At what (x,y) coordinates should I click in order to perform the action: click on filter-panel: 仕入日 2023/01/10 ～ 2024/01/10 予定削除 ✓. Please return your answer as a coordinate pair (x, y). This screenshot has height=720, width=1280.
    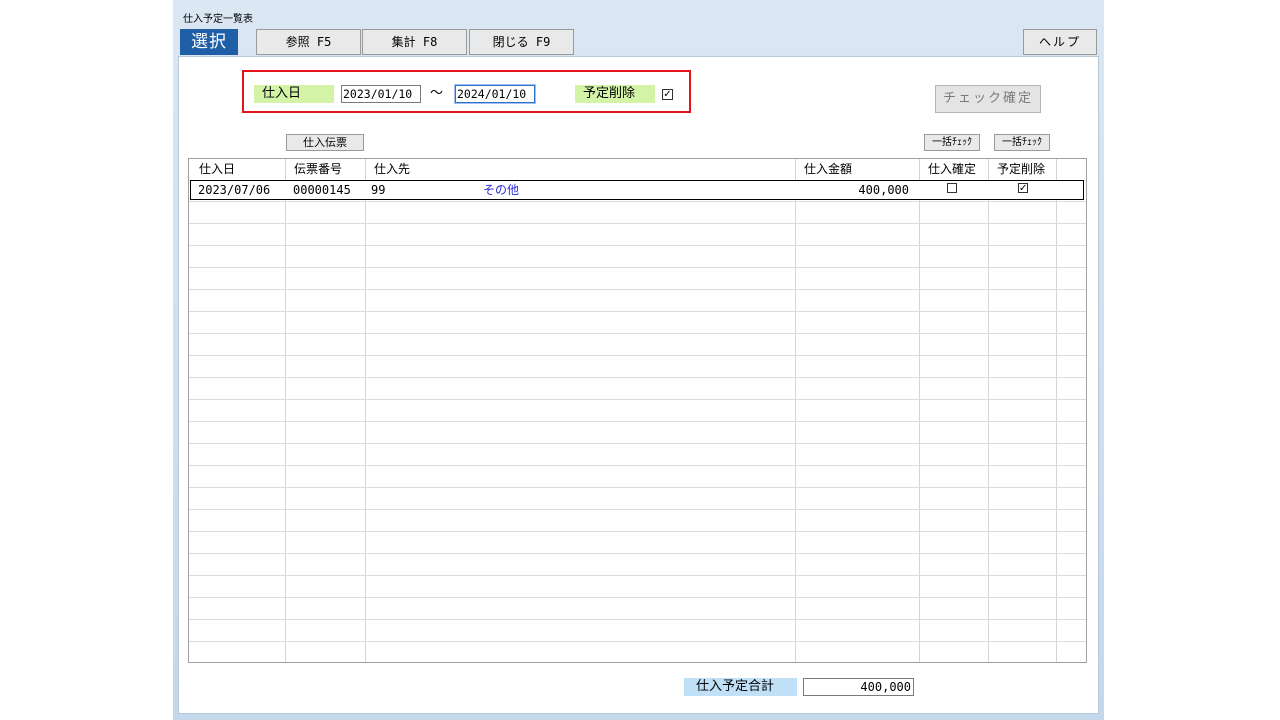
    Looking at the image, I should click on (466, 91).